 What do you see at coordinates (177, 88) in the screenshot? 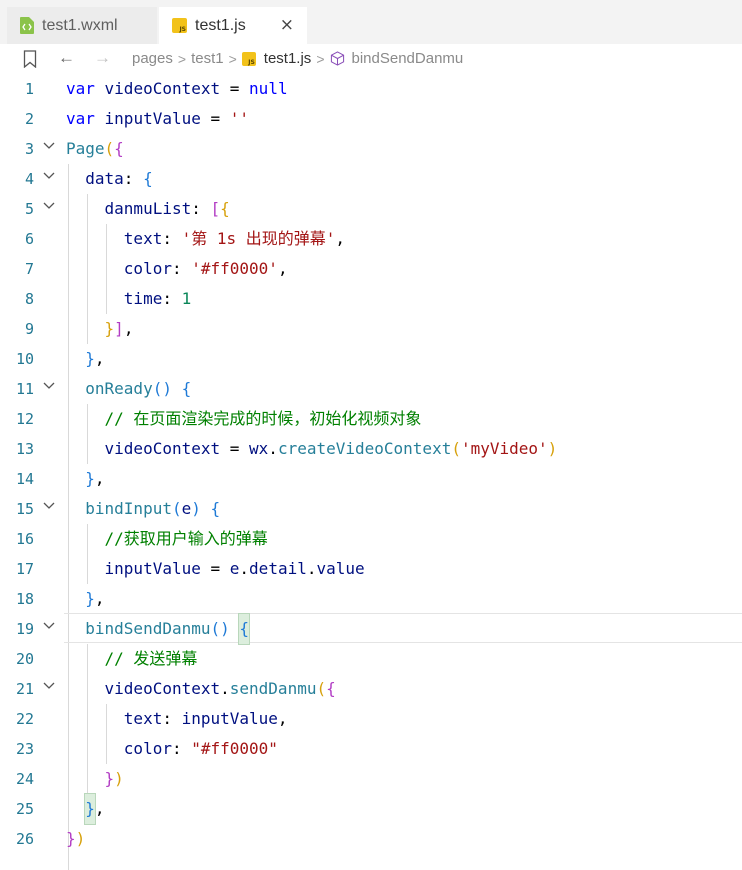
I see `code-text: var videoContext = null` at bounding box center [177, 88].